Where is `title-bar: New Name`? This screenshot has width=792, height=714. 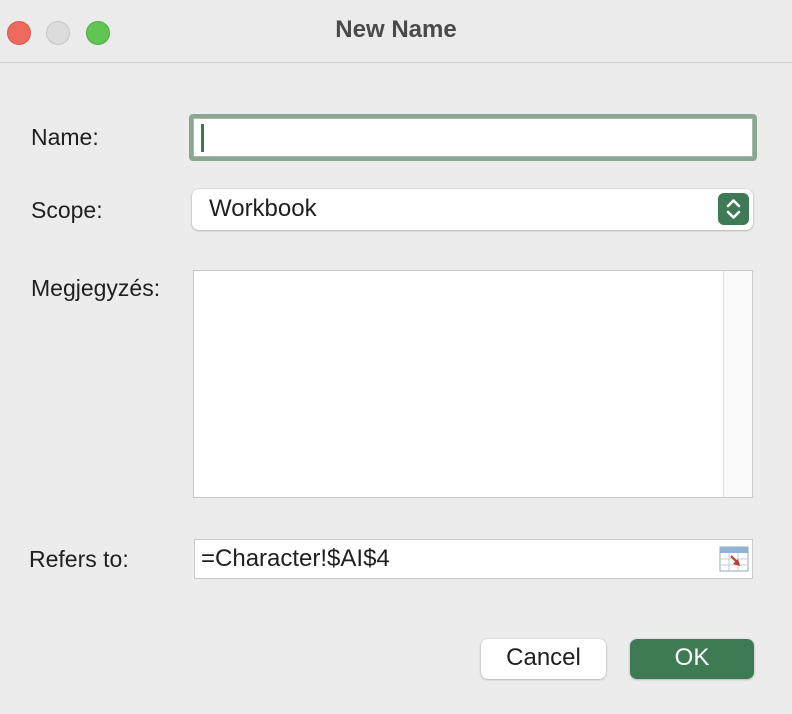
title-bar: New Name is located at coordinates (396, 31).